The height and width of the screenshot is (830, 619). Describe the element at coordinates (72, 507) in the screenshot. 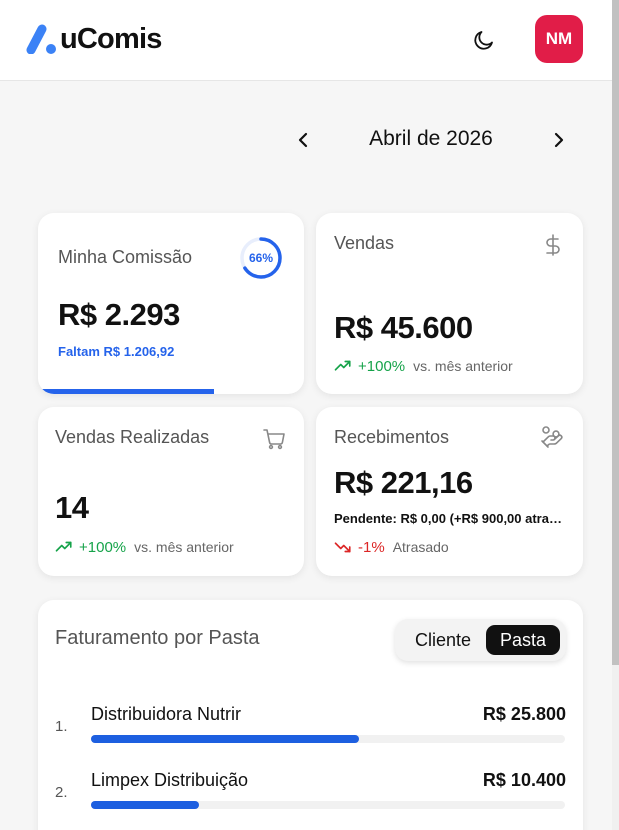

I see `completed-sales-value: 14` at that location.